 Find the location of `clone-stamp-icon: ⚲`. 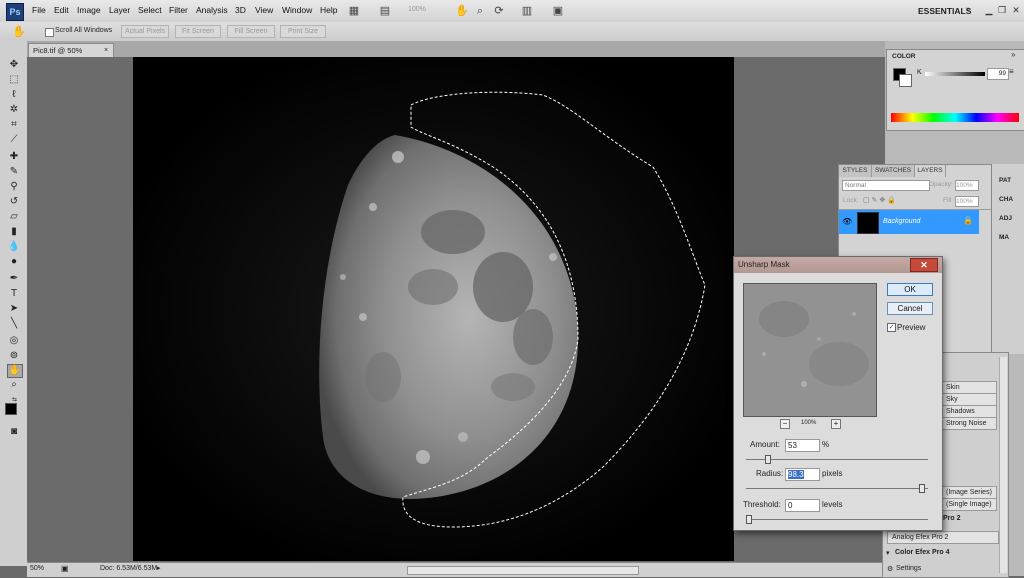

clone-stamp-icon: ⚲ is located at coordinates (14, 187).